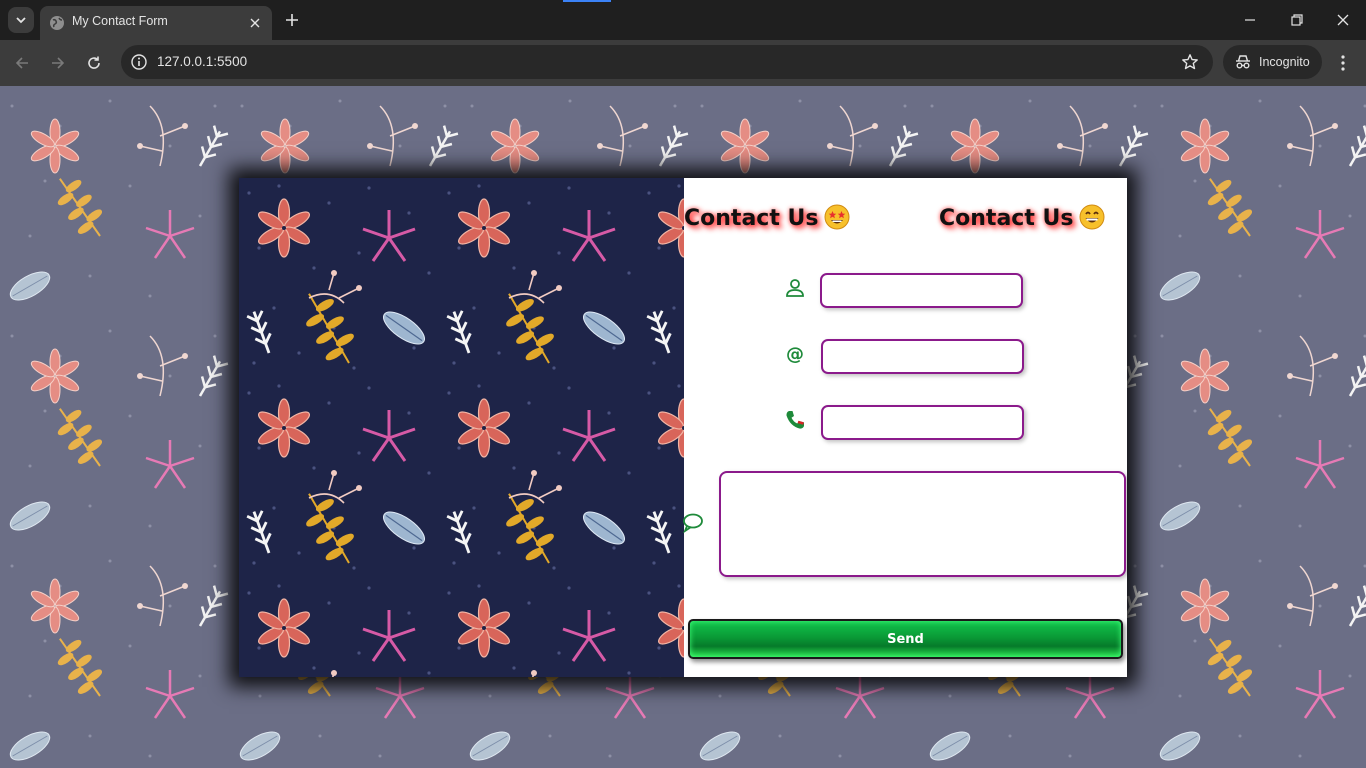 Image resolution: width=1366 pixels, height=768 pixels. I want to click on tab-title: My Contact Form, so click(120, 21).